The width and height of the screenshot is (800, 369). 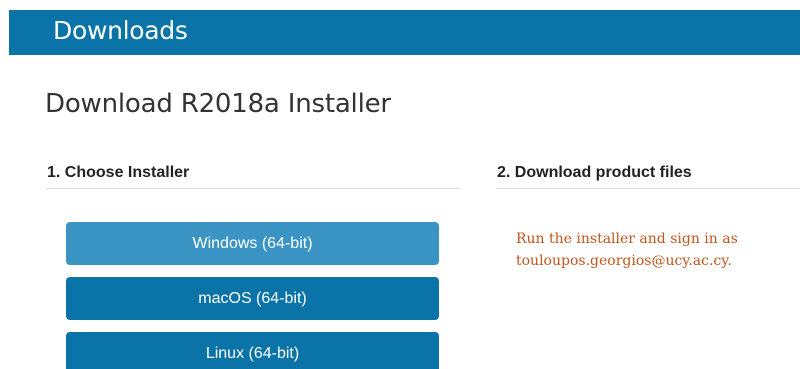 What do you see at coordinates (624, 261) in the screenshot?
I see `sign-in-email: touloupos.georgios@ucy.ac.cy.` at bounding box center [624, 261].